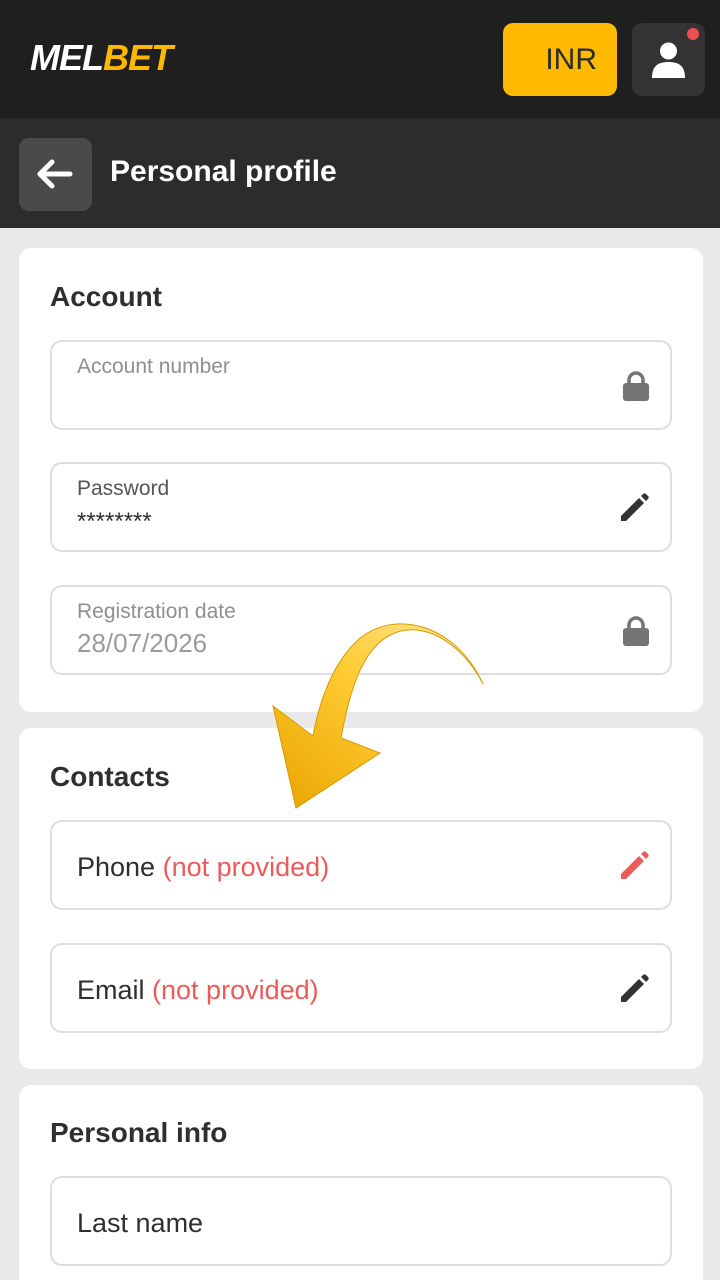 The height and width of the screenshot is (1280, 720). I want to click on email-label: Email, so click(111, 990).